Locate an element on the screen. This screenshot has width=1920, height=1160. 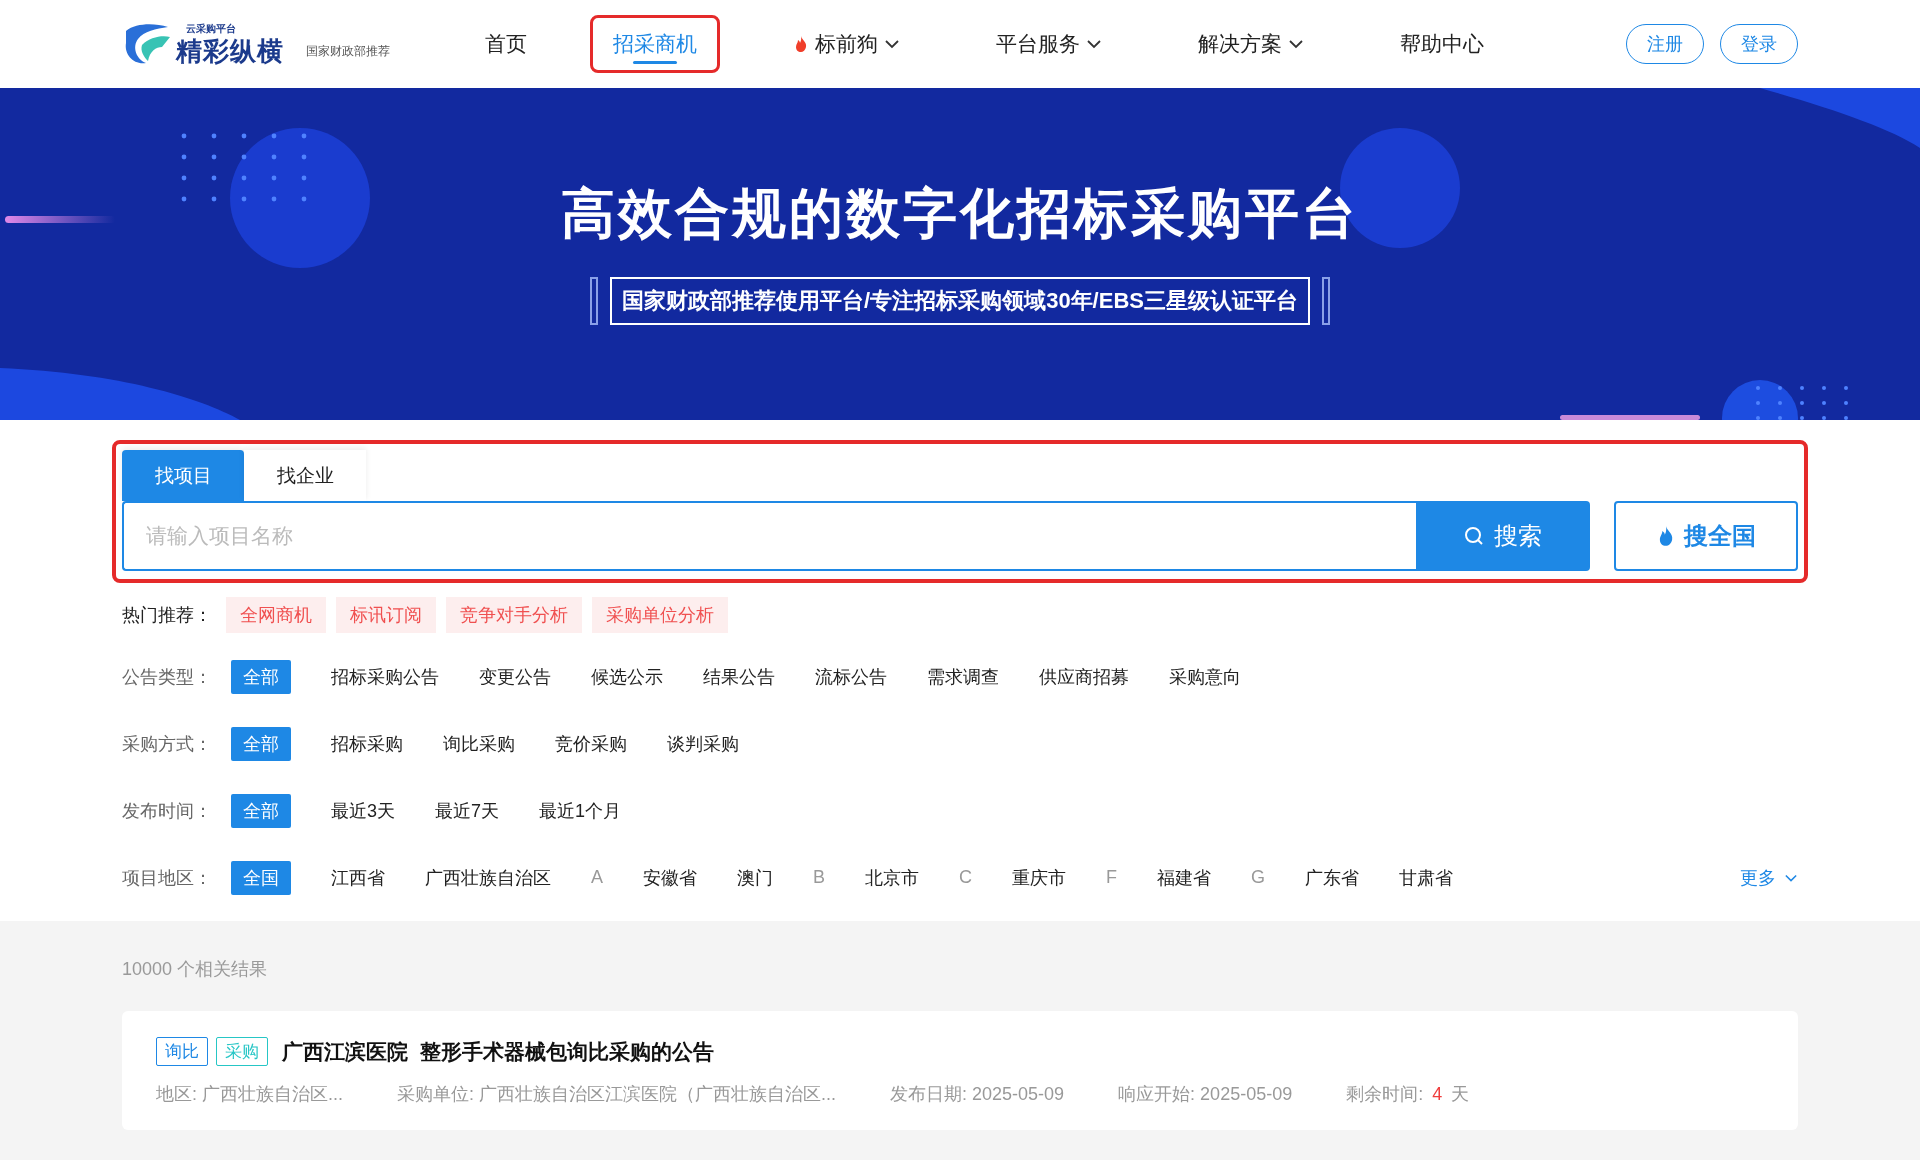
login-button: 登录 is located at coordinates (1759, 44).